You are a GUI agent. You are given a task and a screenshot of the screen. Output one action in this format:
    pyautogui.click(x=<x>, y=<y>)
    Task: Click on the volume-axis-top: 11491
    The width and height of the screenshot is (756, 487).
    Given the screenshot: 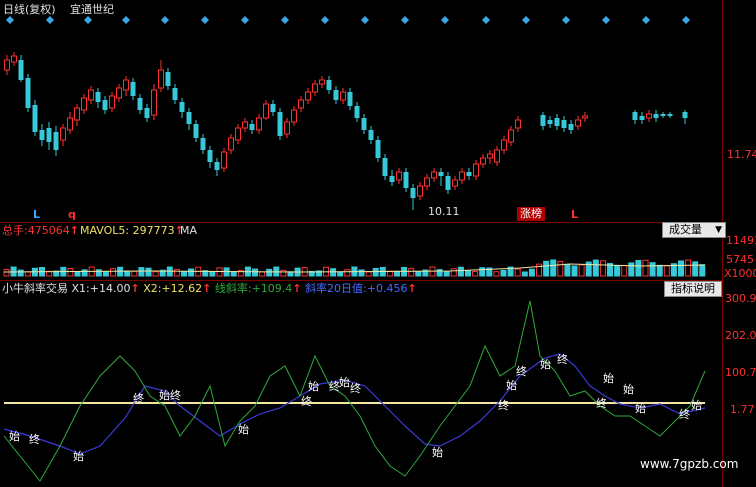 What is the action you would take?
    pyautogui.click(x=741, y=240)
    